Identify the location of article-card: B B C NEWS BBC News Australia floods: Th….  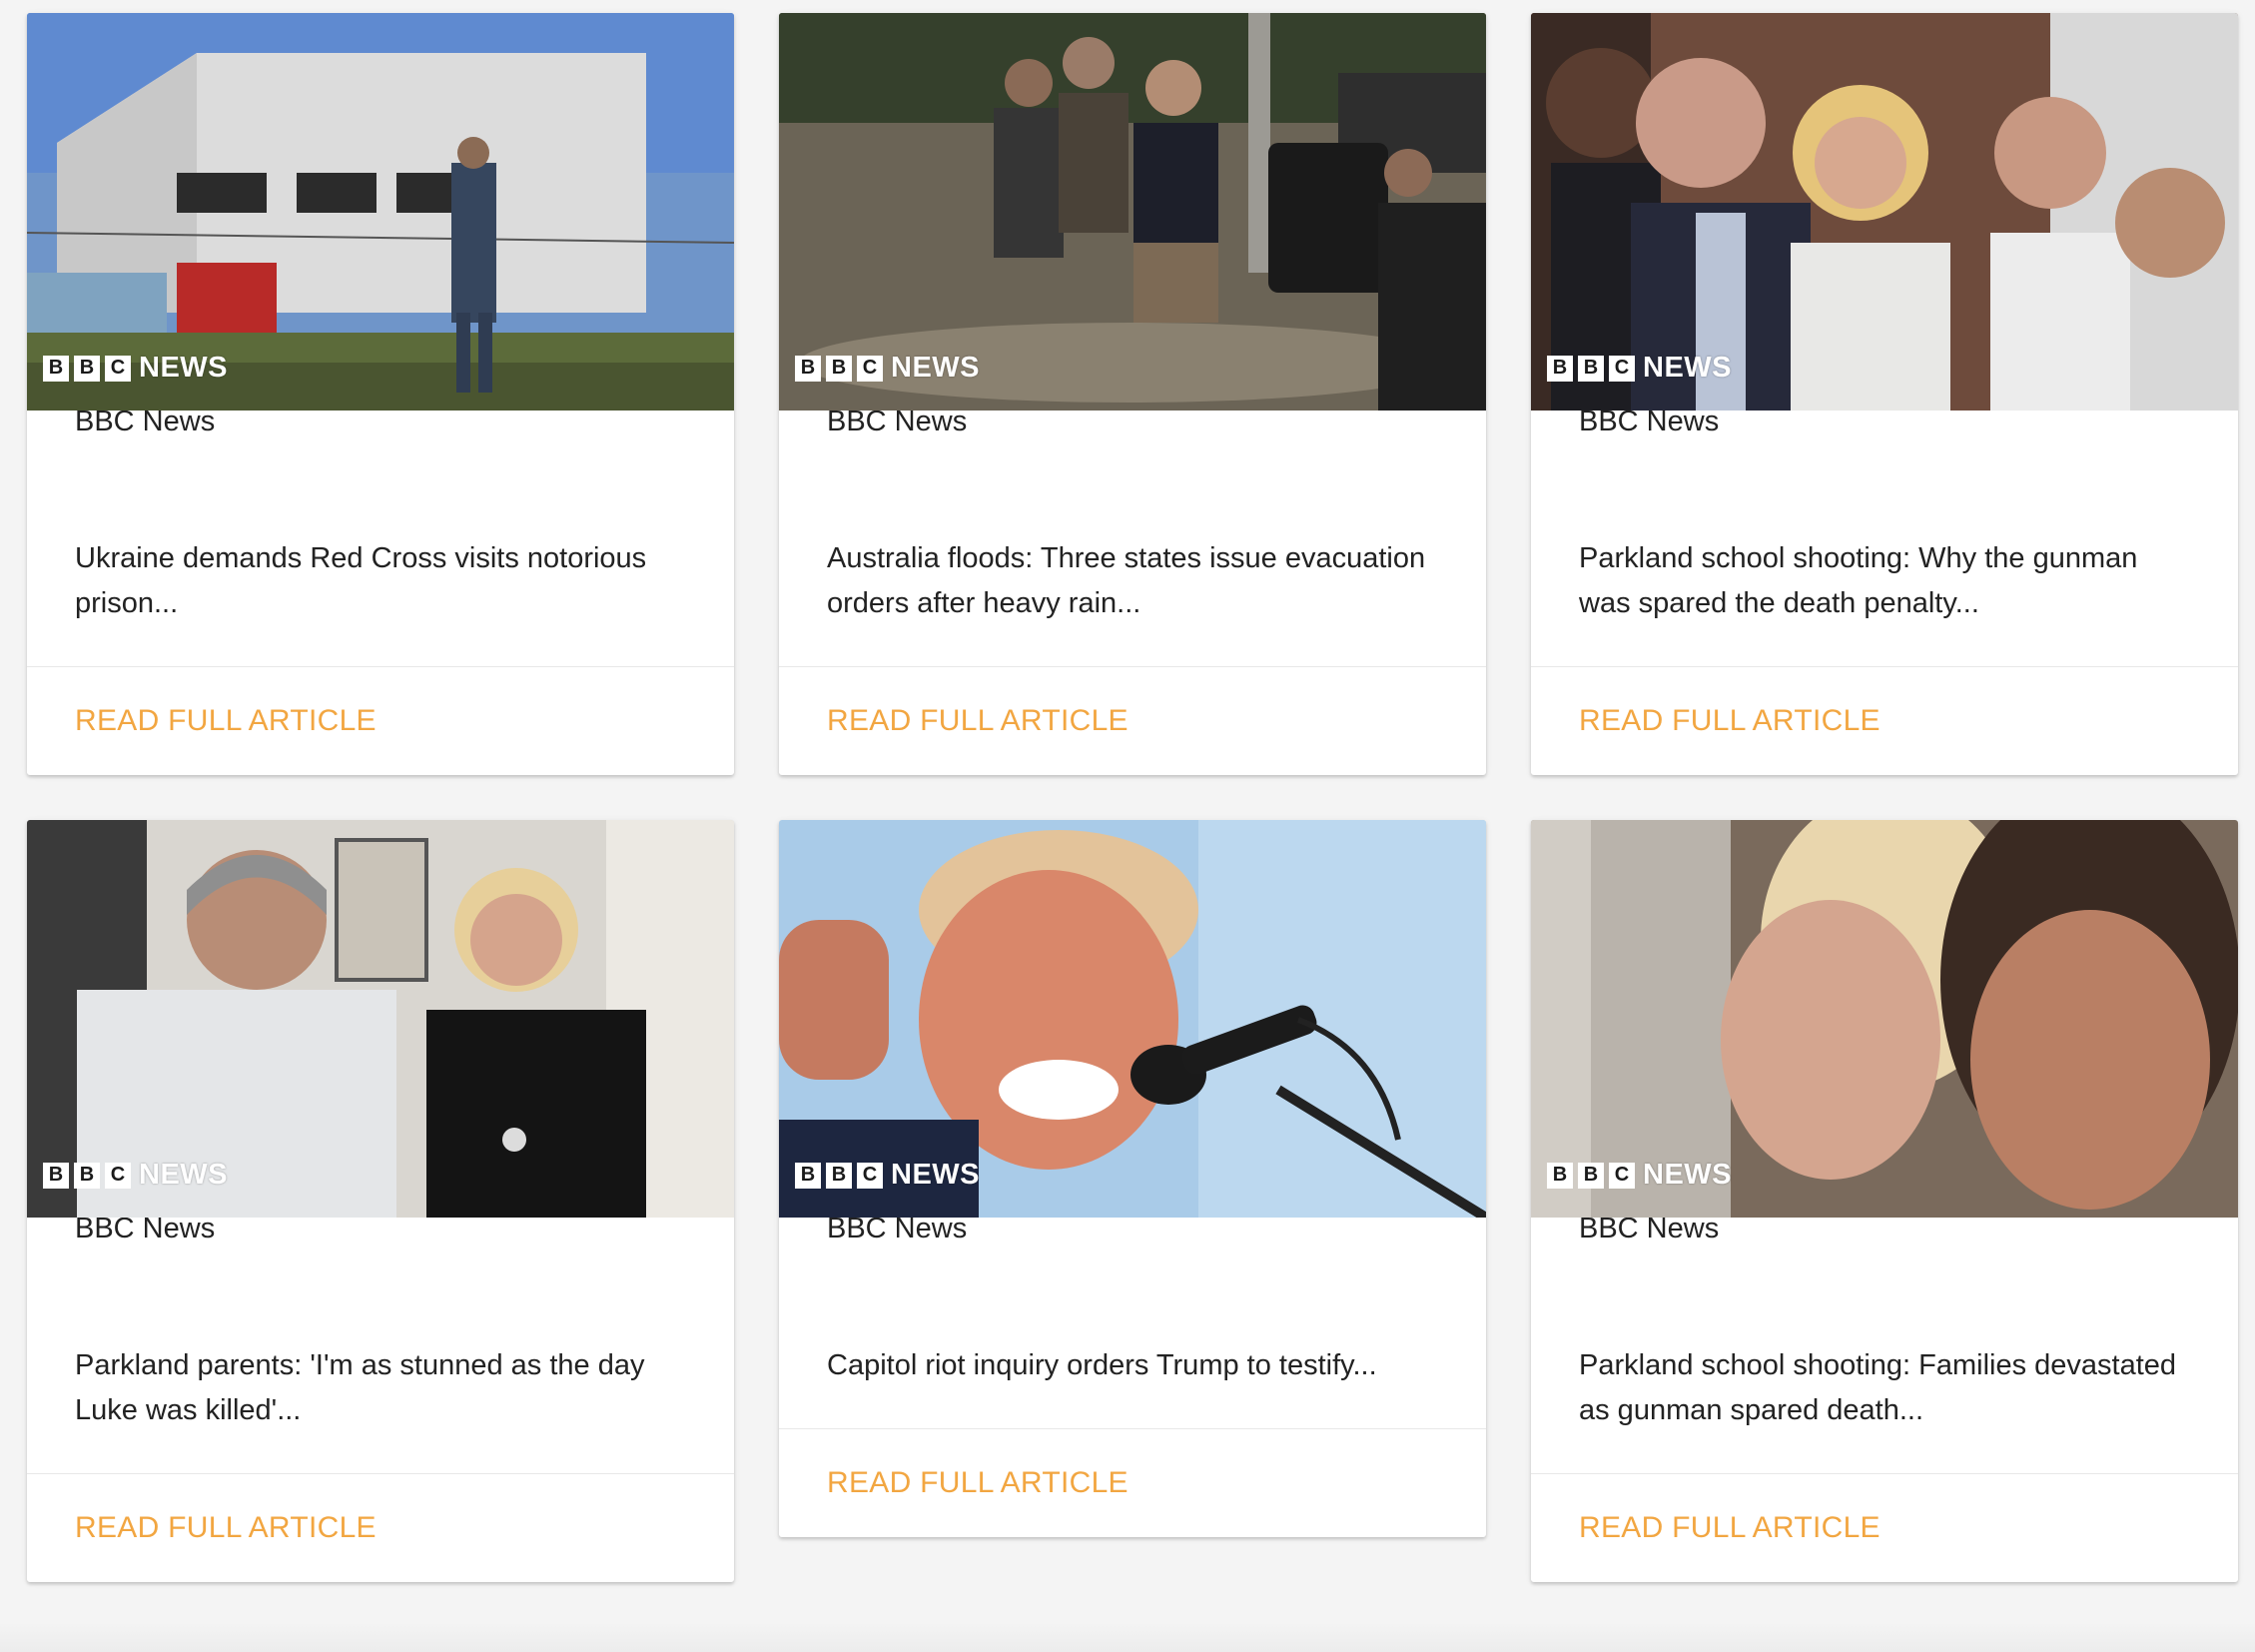
(1132, 394).